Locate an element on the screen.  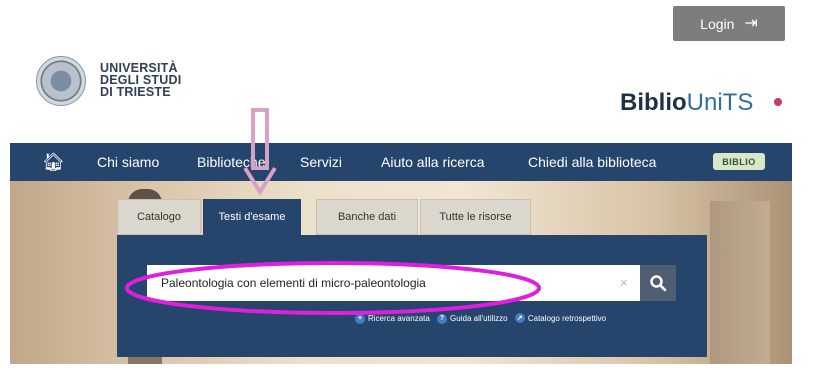
university-logo: UNIVERSITÀ DEGLI STUDI DI TRIESTE is located at coordinates (121, 81).